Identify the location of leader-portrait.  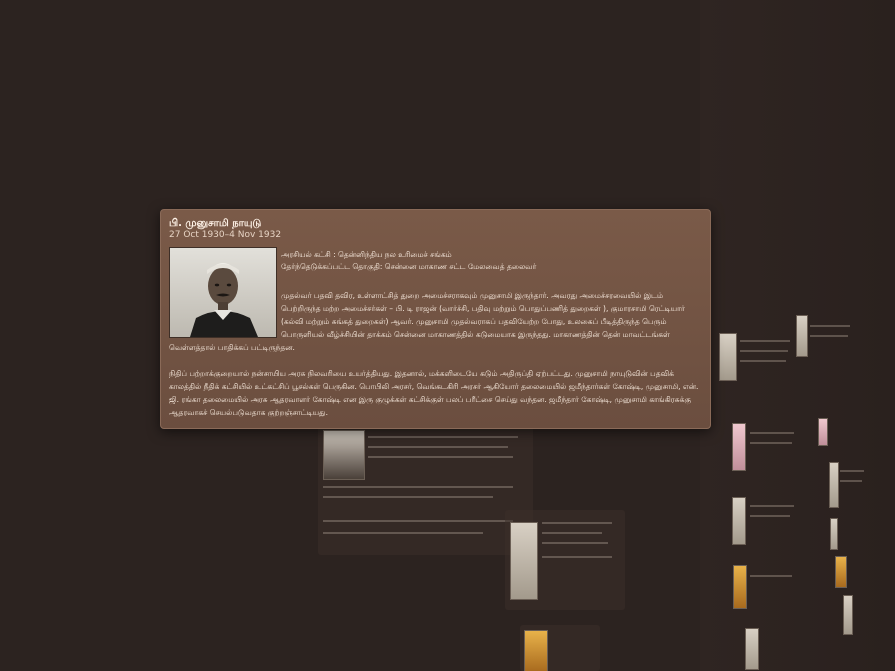
(223, 292).